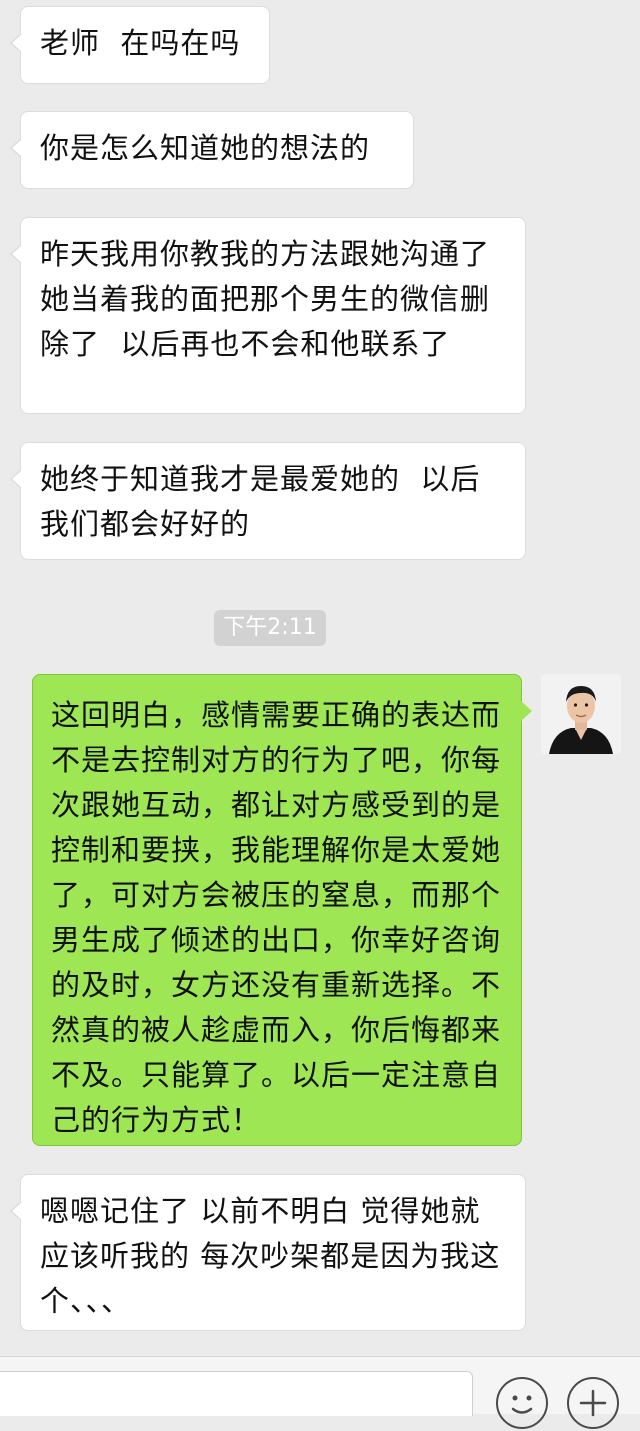  Describe the element at coordinates (268, 1252) in the screenshot. I see `incoming-message: 嗯嗯记住了 以前不明白 觉得她就应该听我的 每次吵架都是因为我这个、、、` at that location.